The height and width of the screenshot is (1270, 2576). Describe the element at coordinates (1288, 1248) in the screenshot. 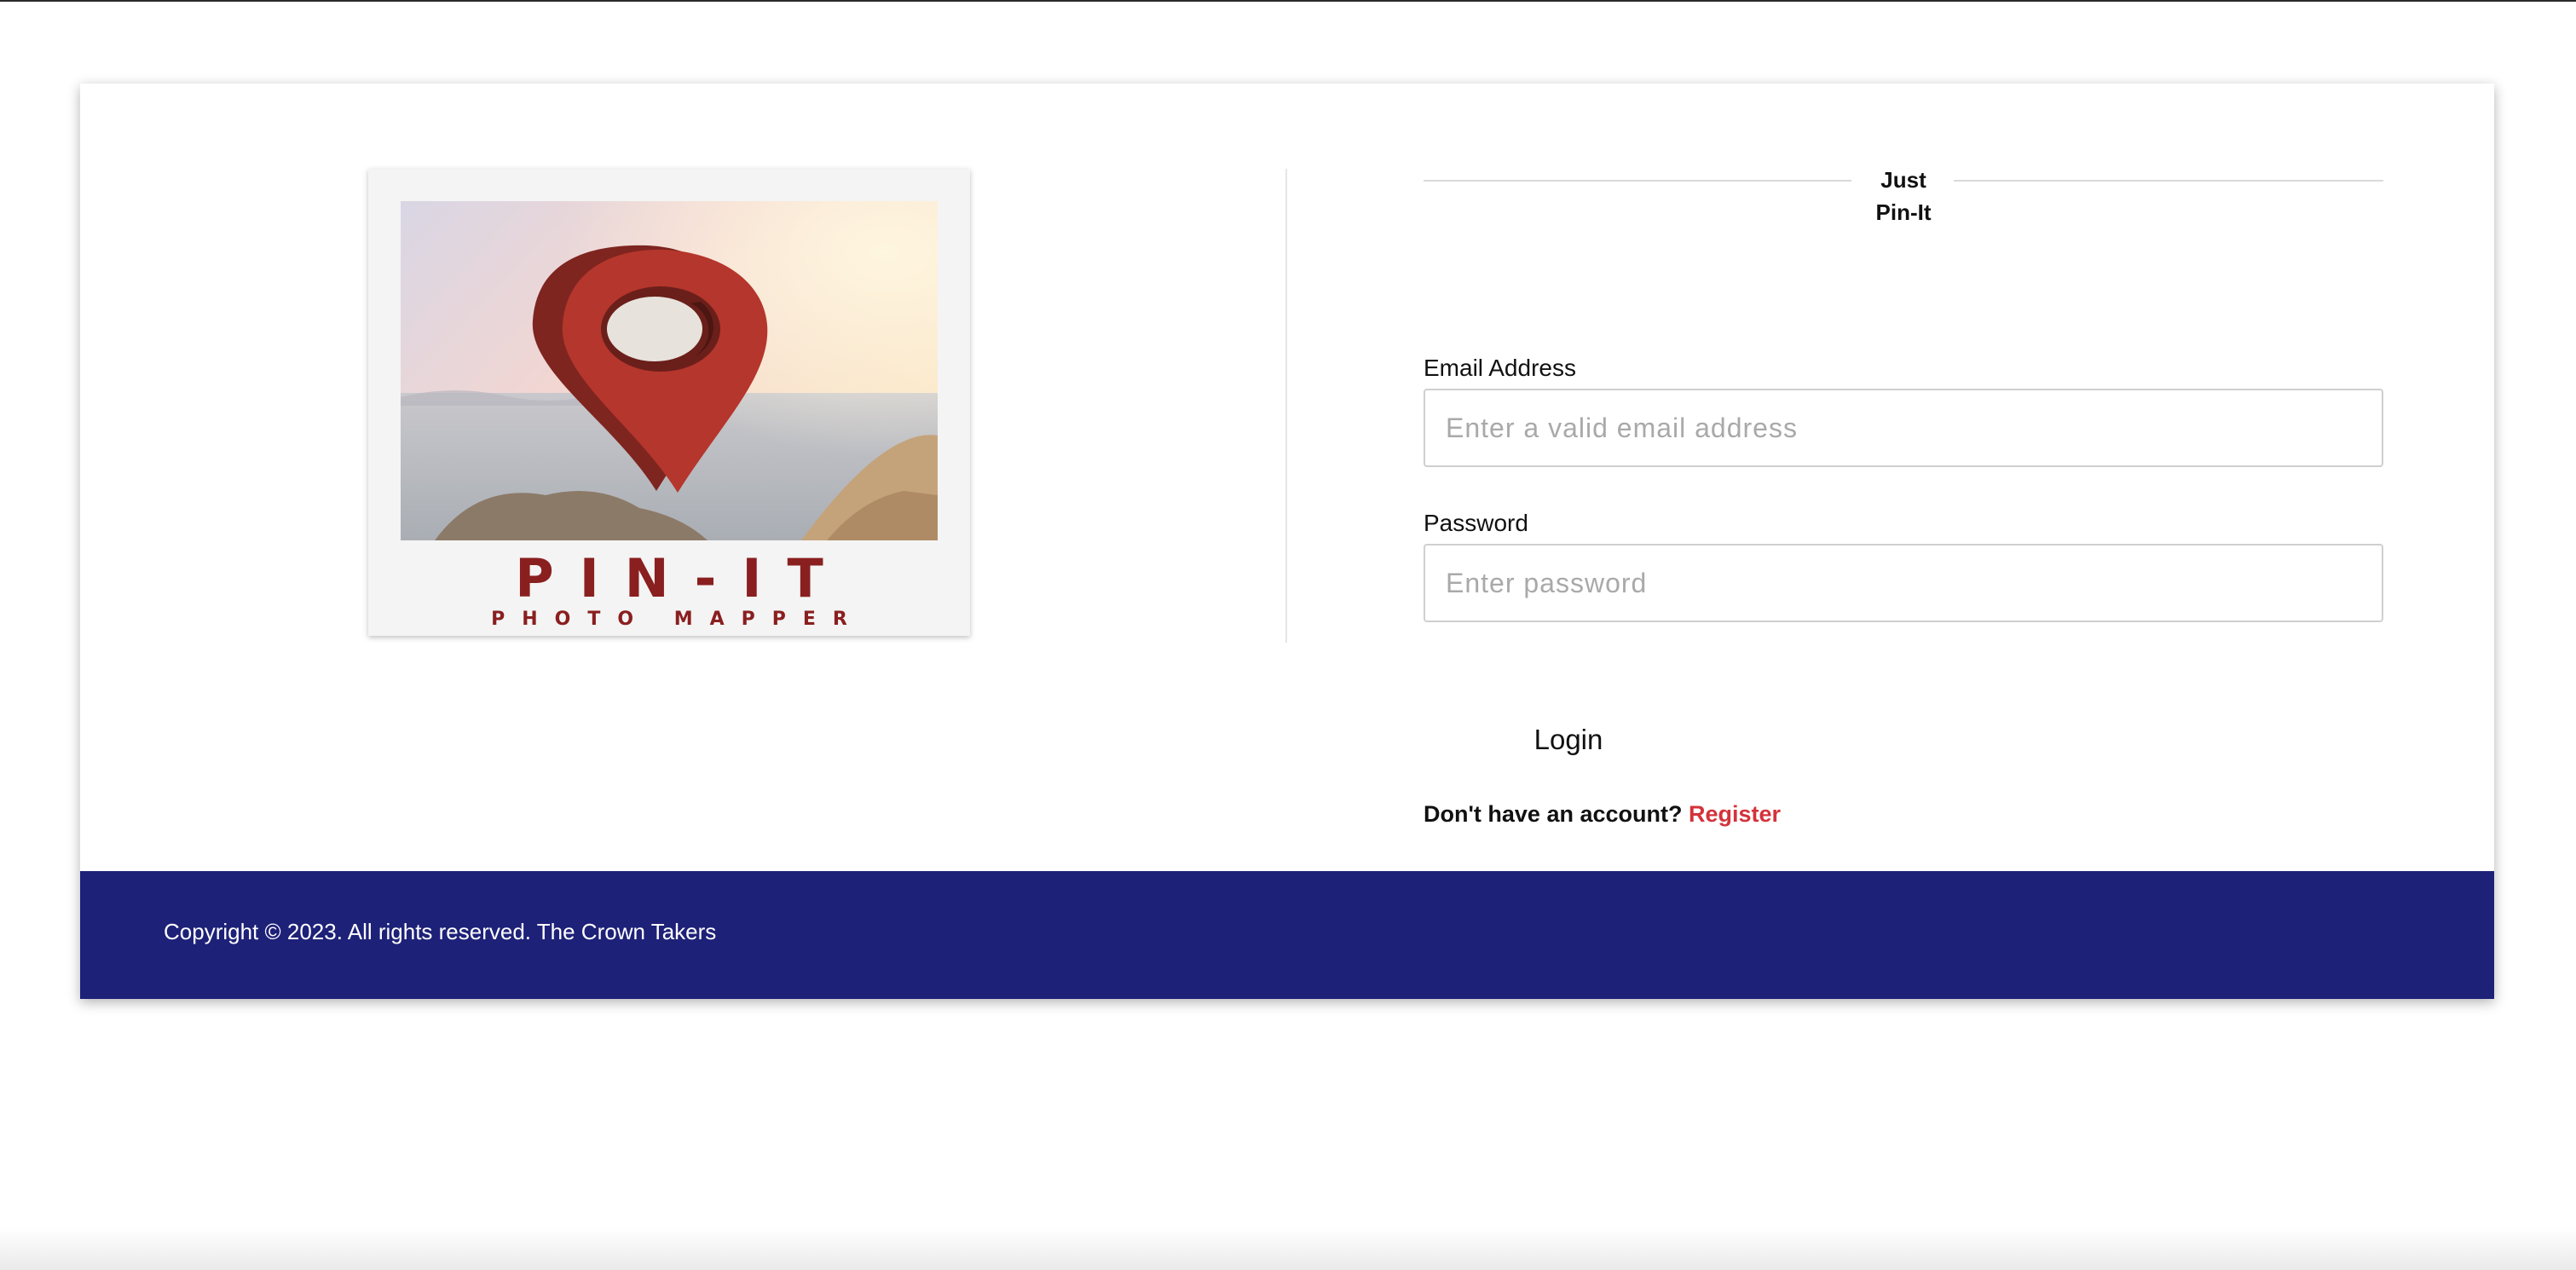

I see `bottom-edge-shadow` at that location.